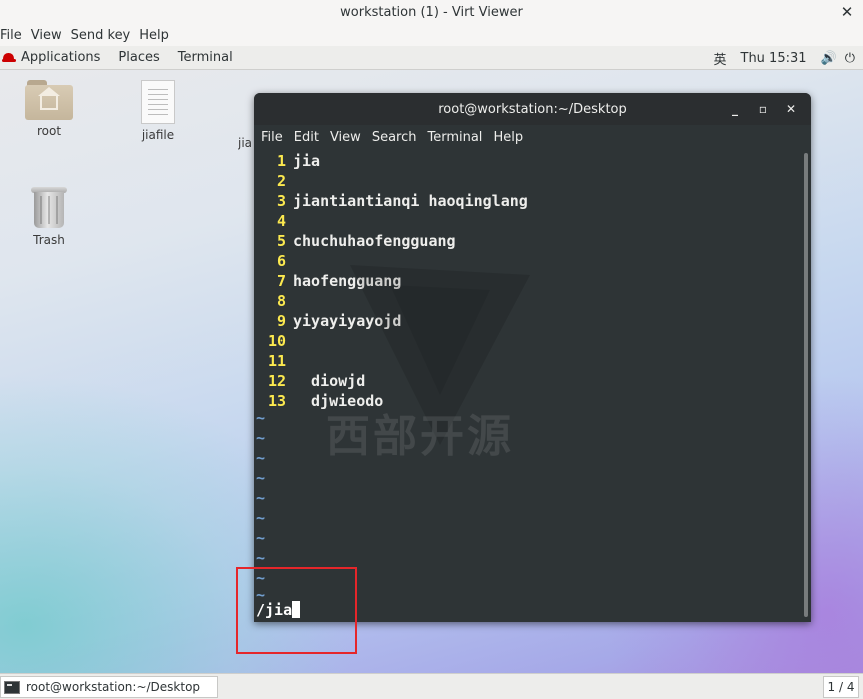 This screenshot has width=863, height=699. I want to click on line-text: jiantiantianqi haoqinglang, so click(410, 201).